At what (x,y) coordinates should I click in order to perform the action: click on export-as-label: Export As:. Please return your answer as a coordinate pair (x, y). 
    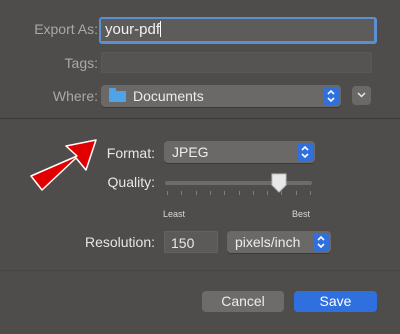
    Looking at the image, I should click on (66, 29).